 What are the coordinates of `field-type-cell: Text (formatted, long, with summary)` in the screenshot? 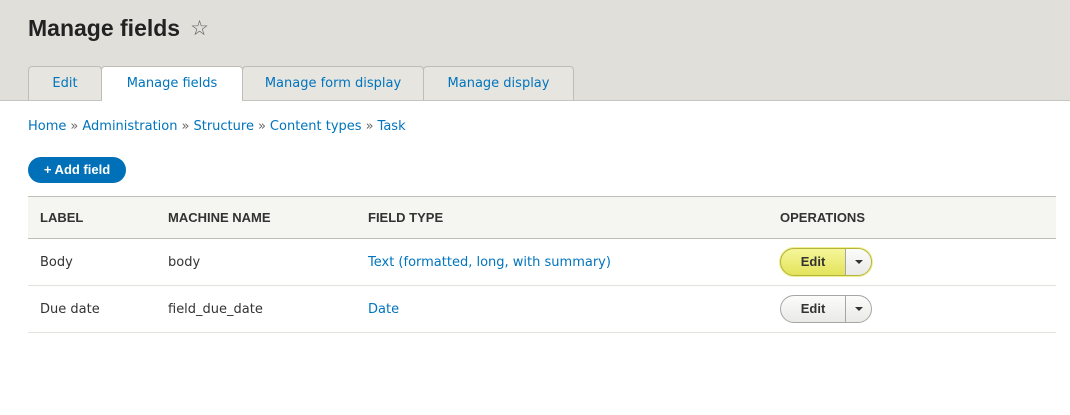 It's located at (562, 262).